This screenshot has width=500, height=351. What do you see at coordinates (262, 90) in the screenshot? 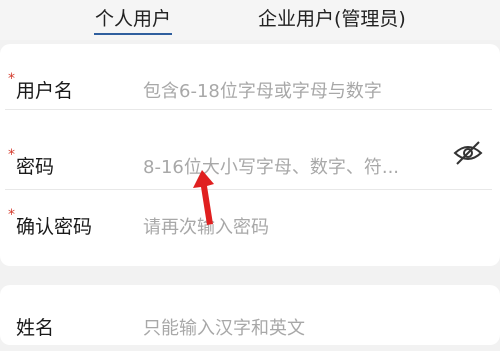
I see `username-input: 包含6-18位字母或字母与数字` at bounding box center [262, 90].